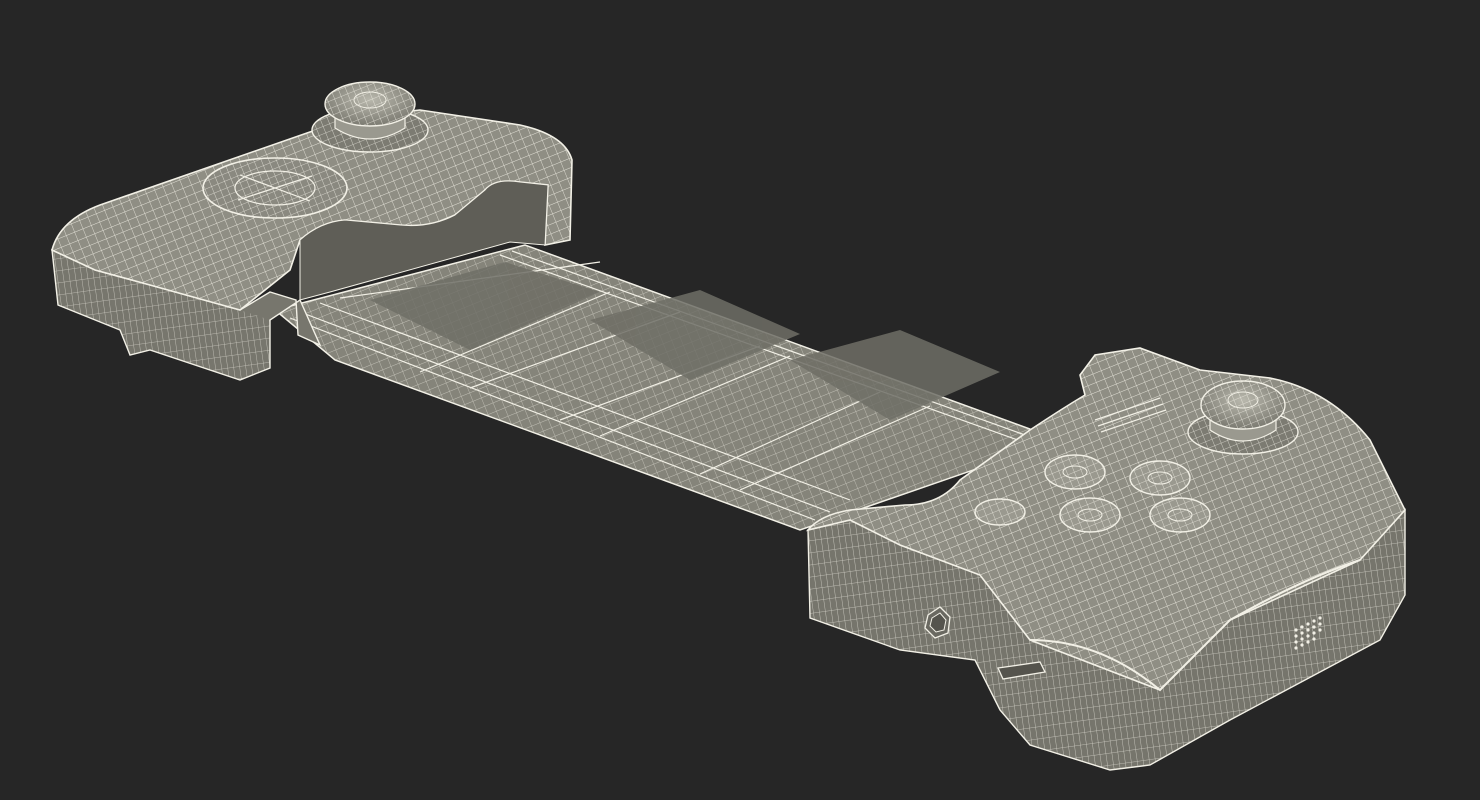 Image resolution: width=1480 pixels, height=800 pixels. Describe the element at coordinates (1090, 515) in the screenshot. I see `button-a-icon` at that location.